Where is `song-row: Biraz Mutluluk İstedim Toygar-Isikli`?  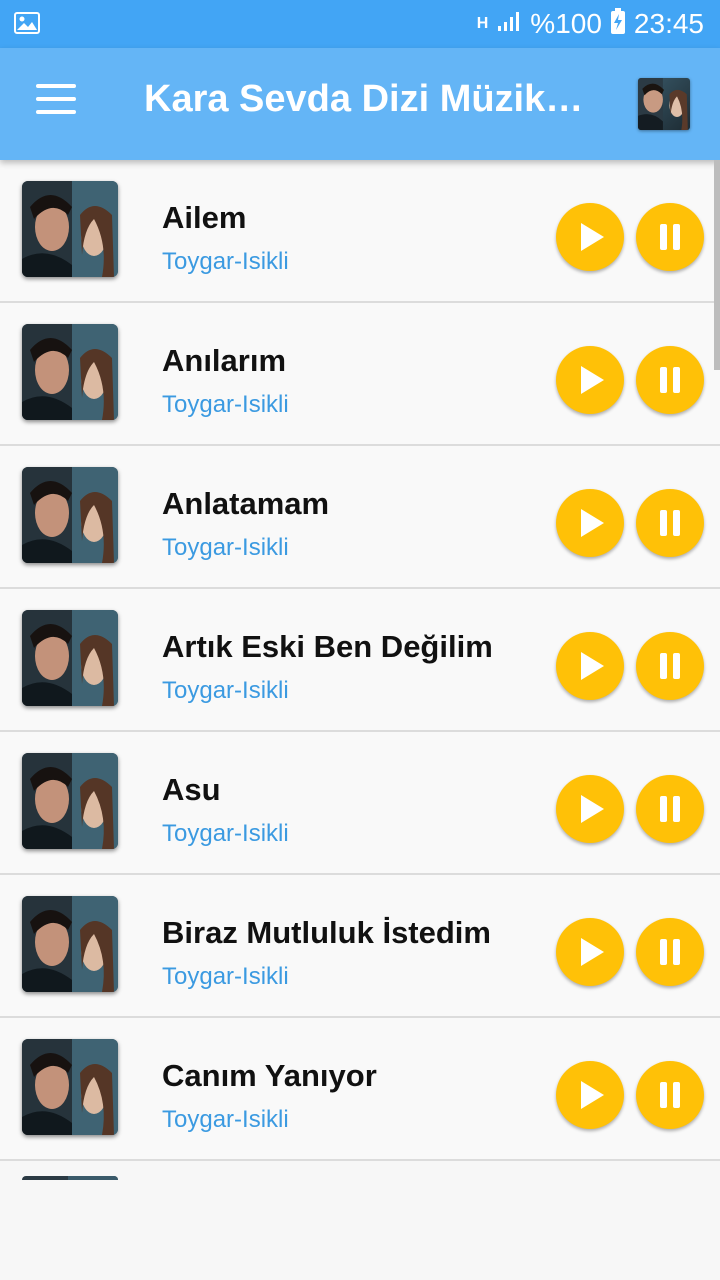 song-row: Biraz Mutluluk İstedim Toygar-Isikli is located at coordinates (360, 946).